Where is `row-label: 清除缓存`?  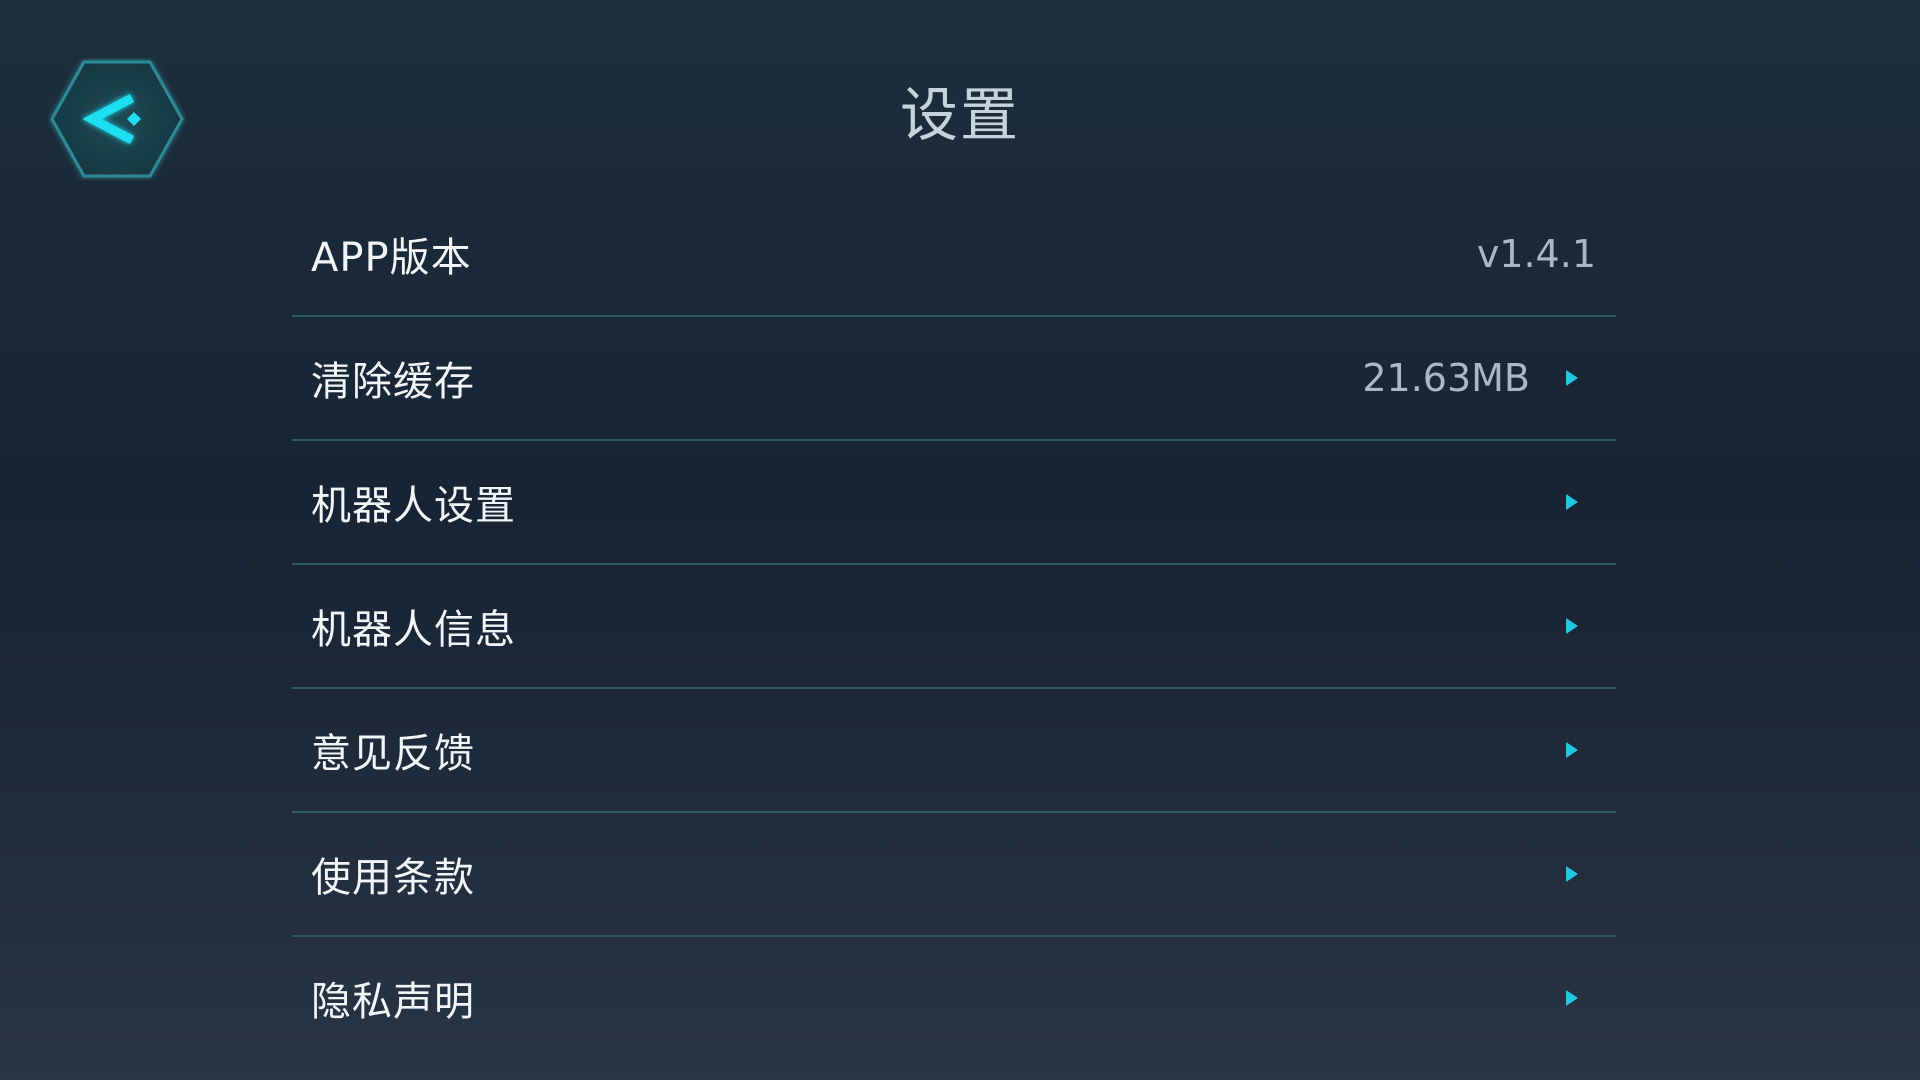
row-label: 清除缓存 is located at coordinates (393, 382).